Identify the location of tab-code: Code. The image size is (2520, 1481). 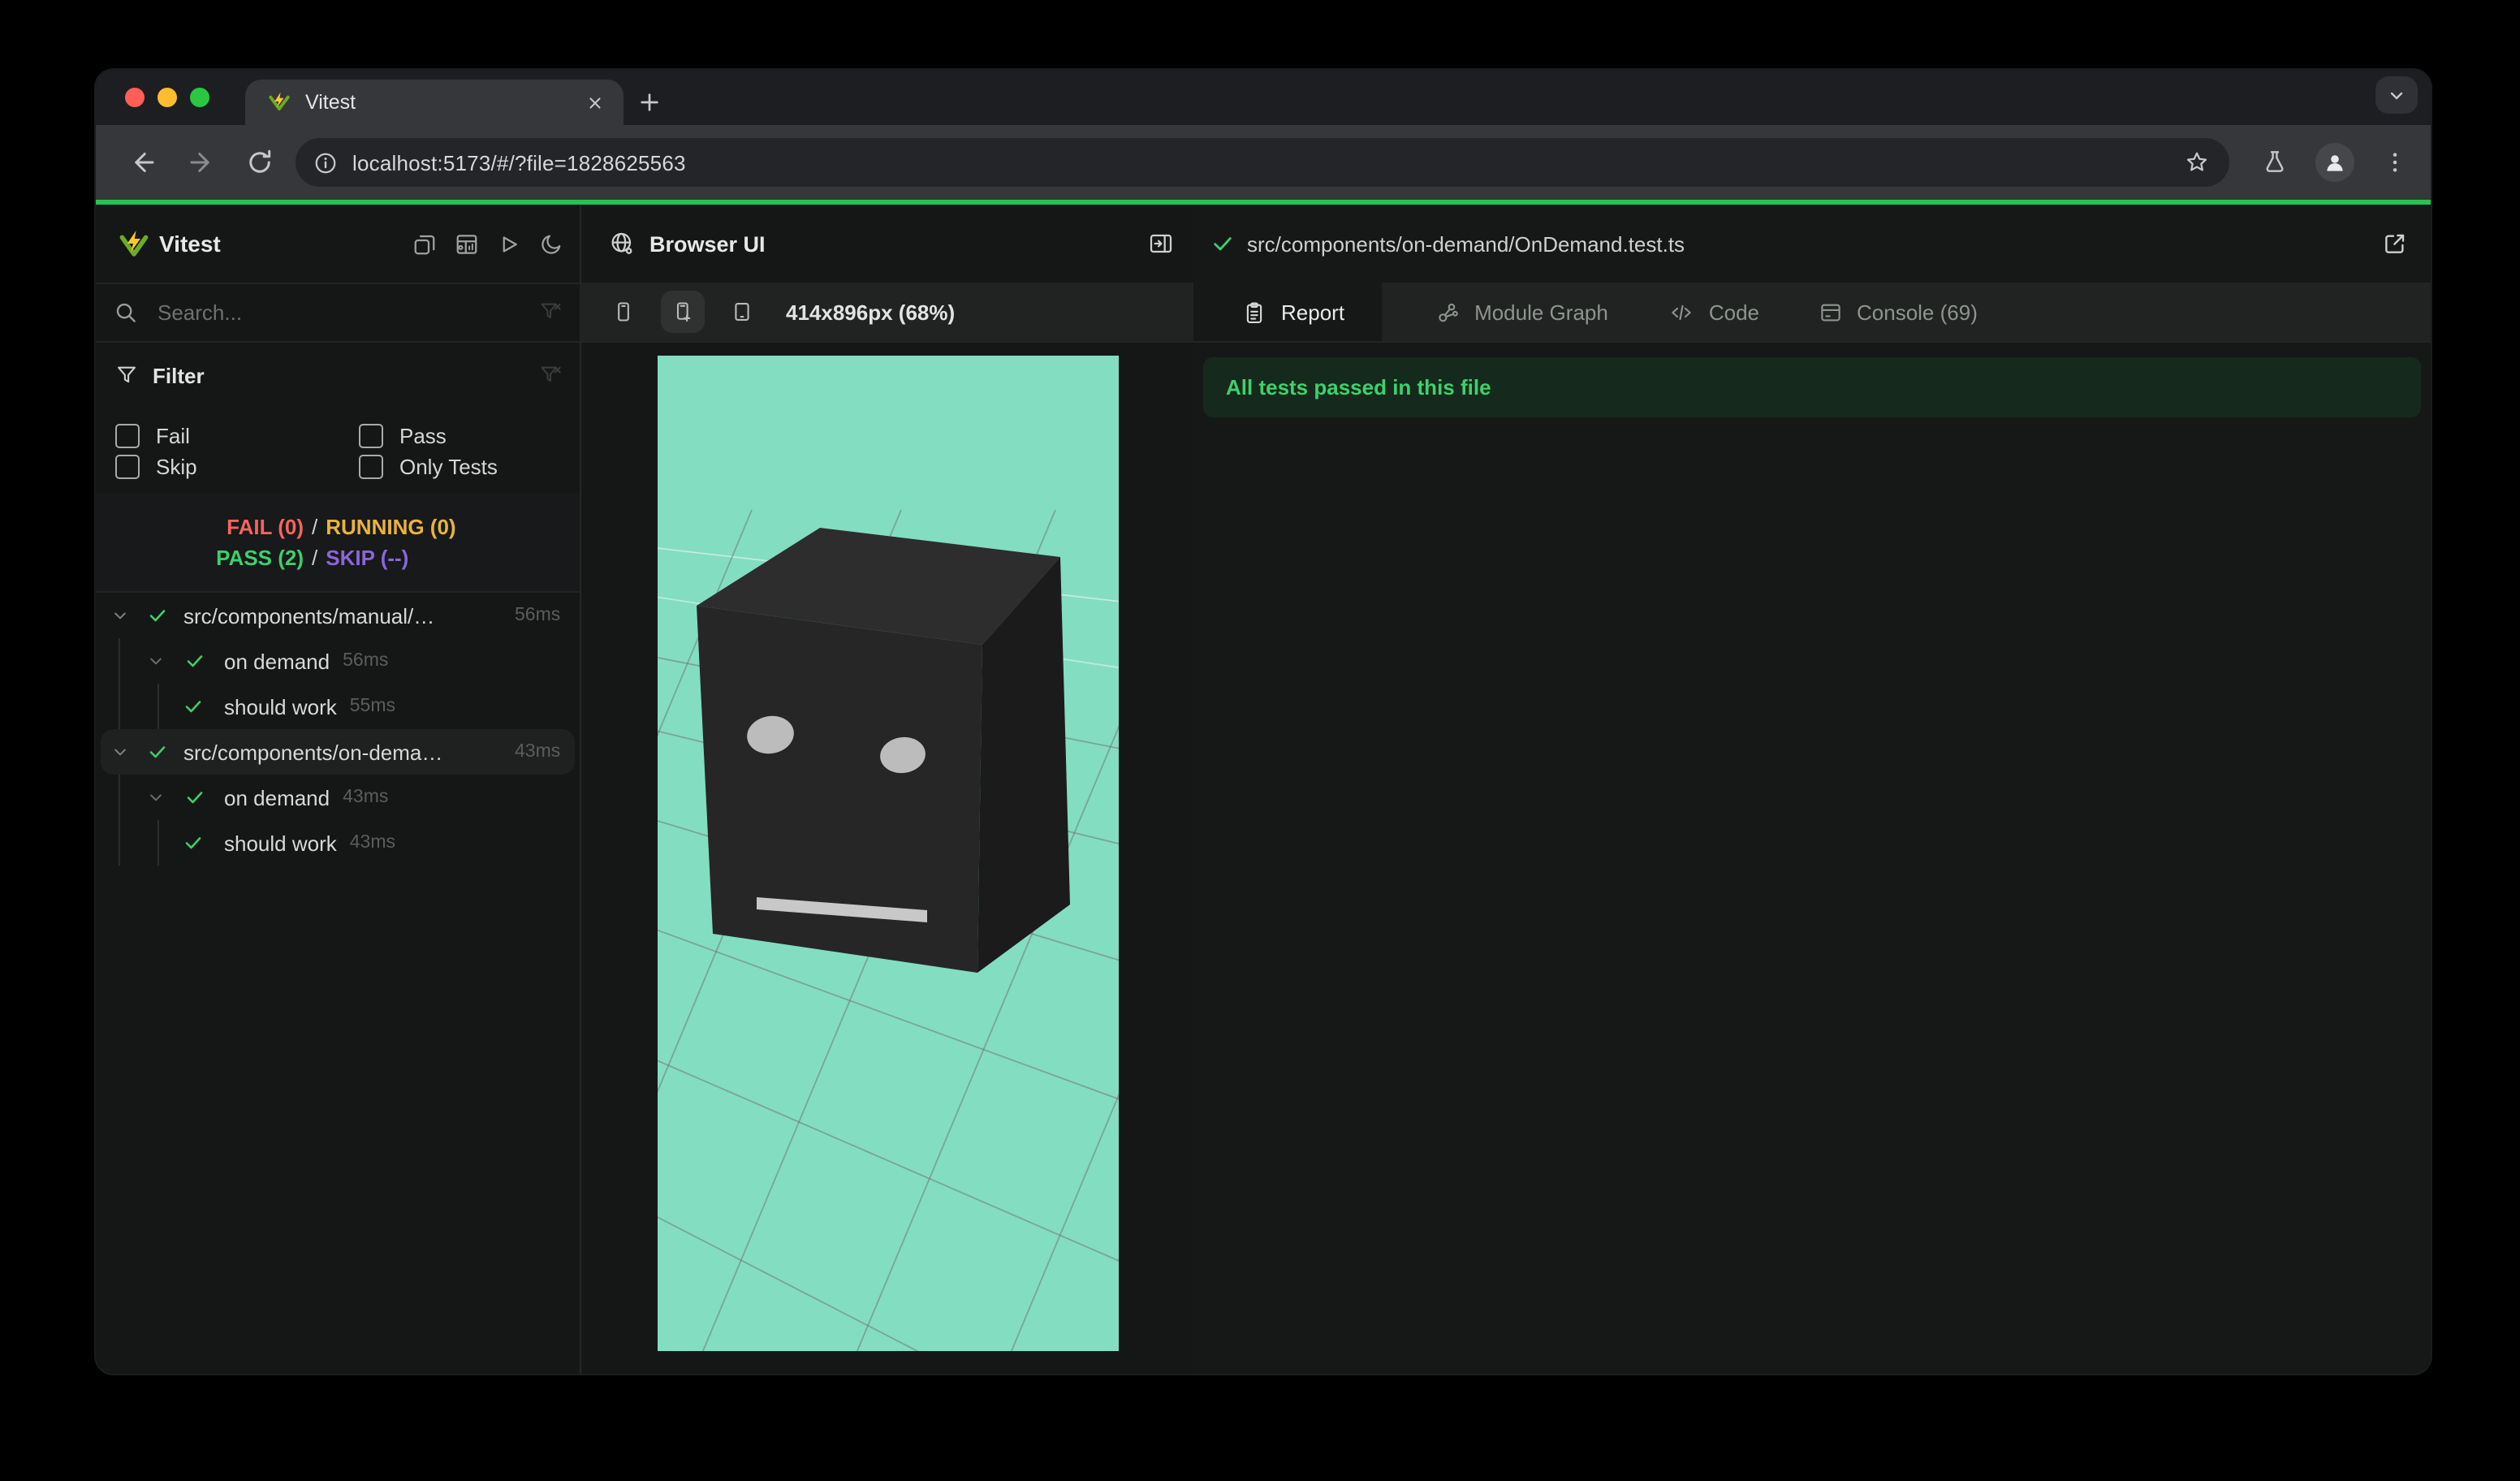
(1684, 312).